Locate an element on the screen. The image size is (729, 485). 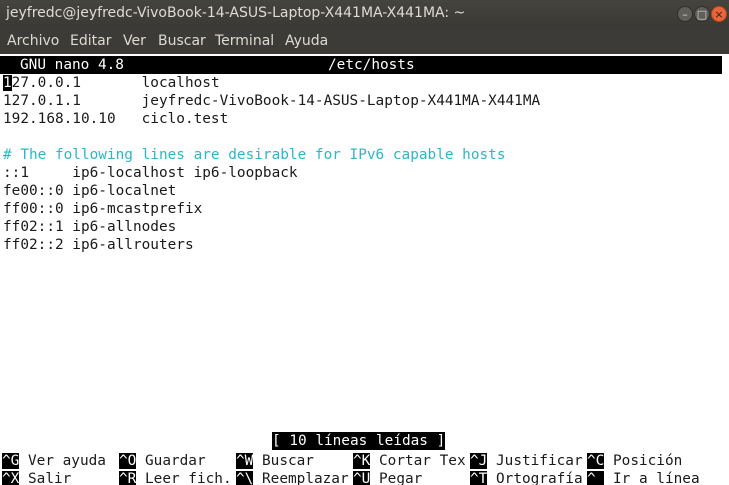
shortcut-label: Guardar is located at coordinates (171, 461).